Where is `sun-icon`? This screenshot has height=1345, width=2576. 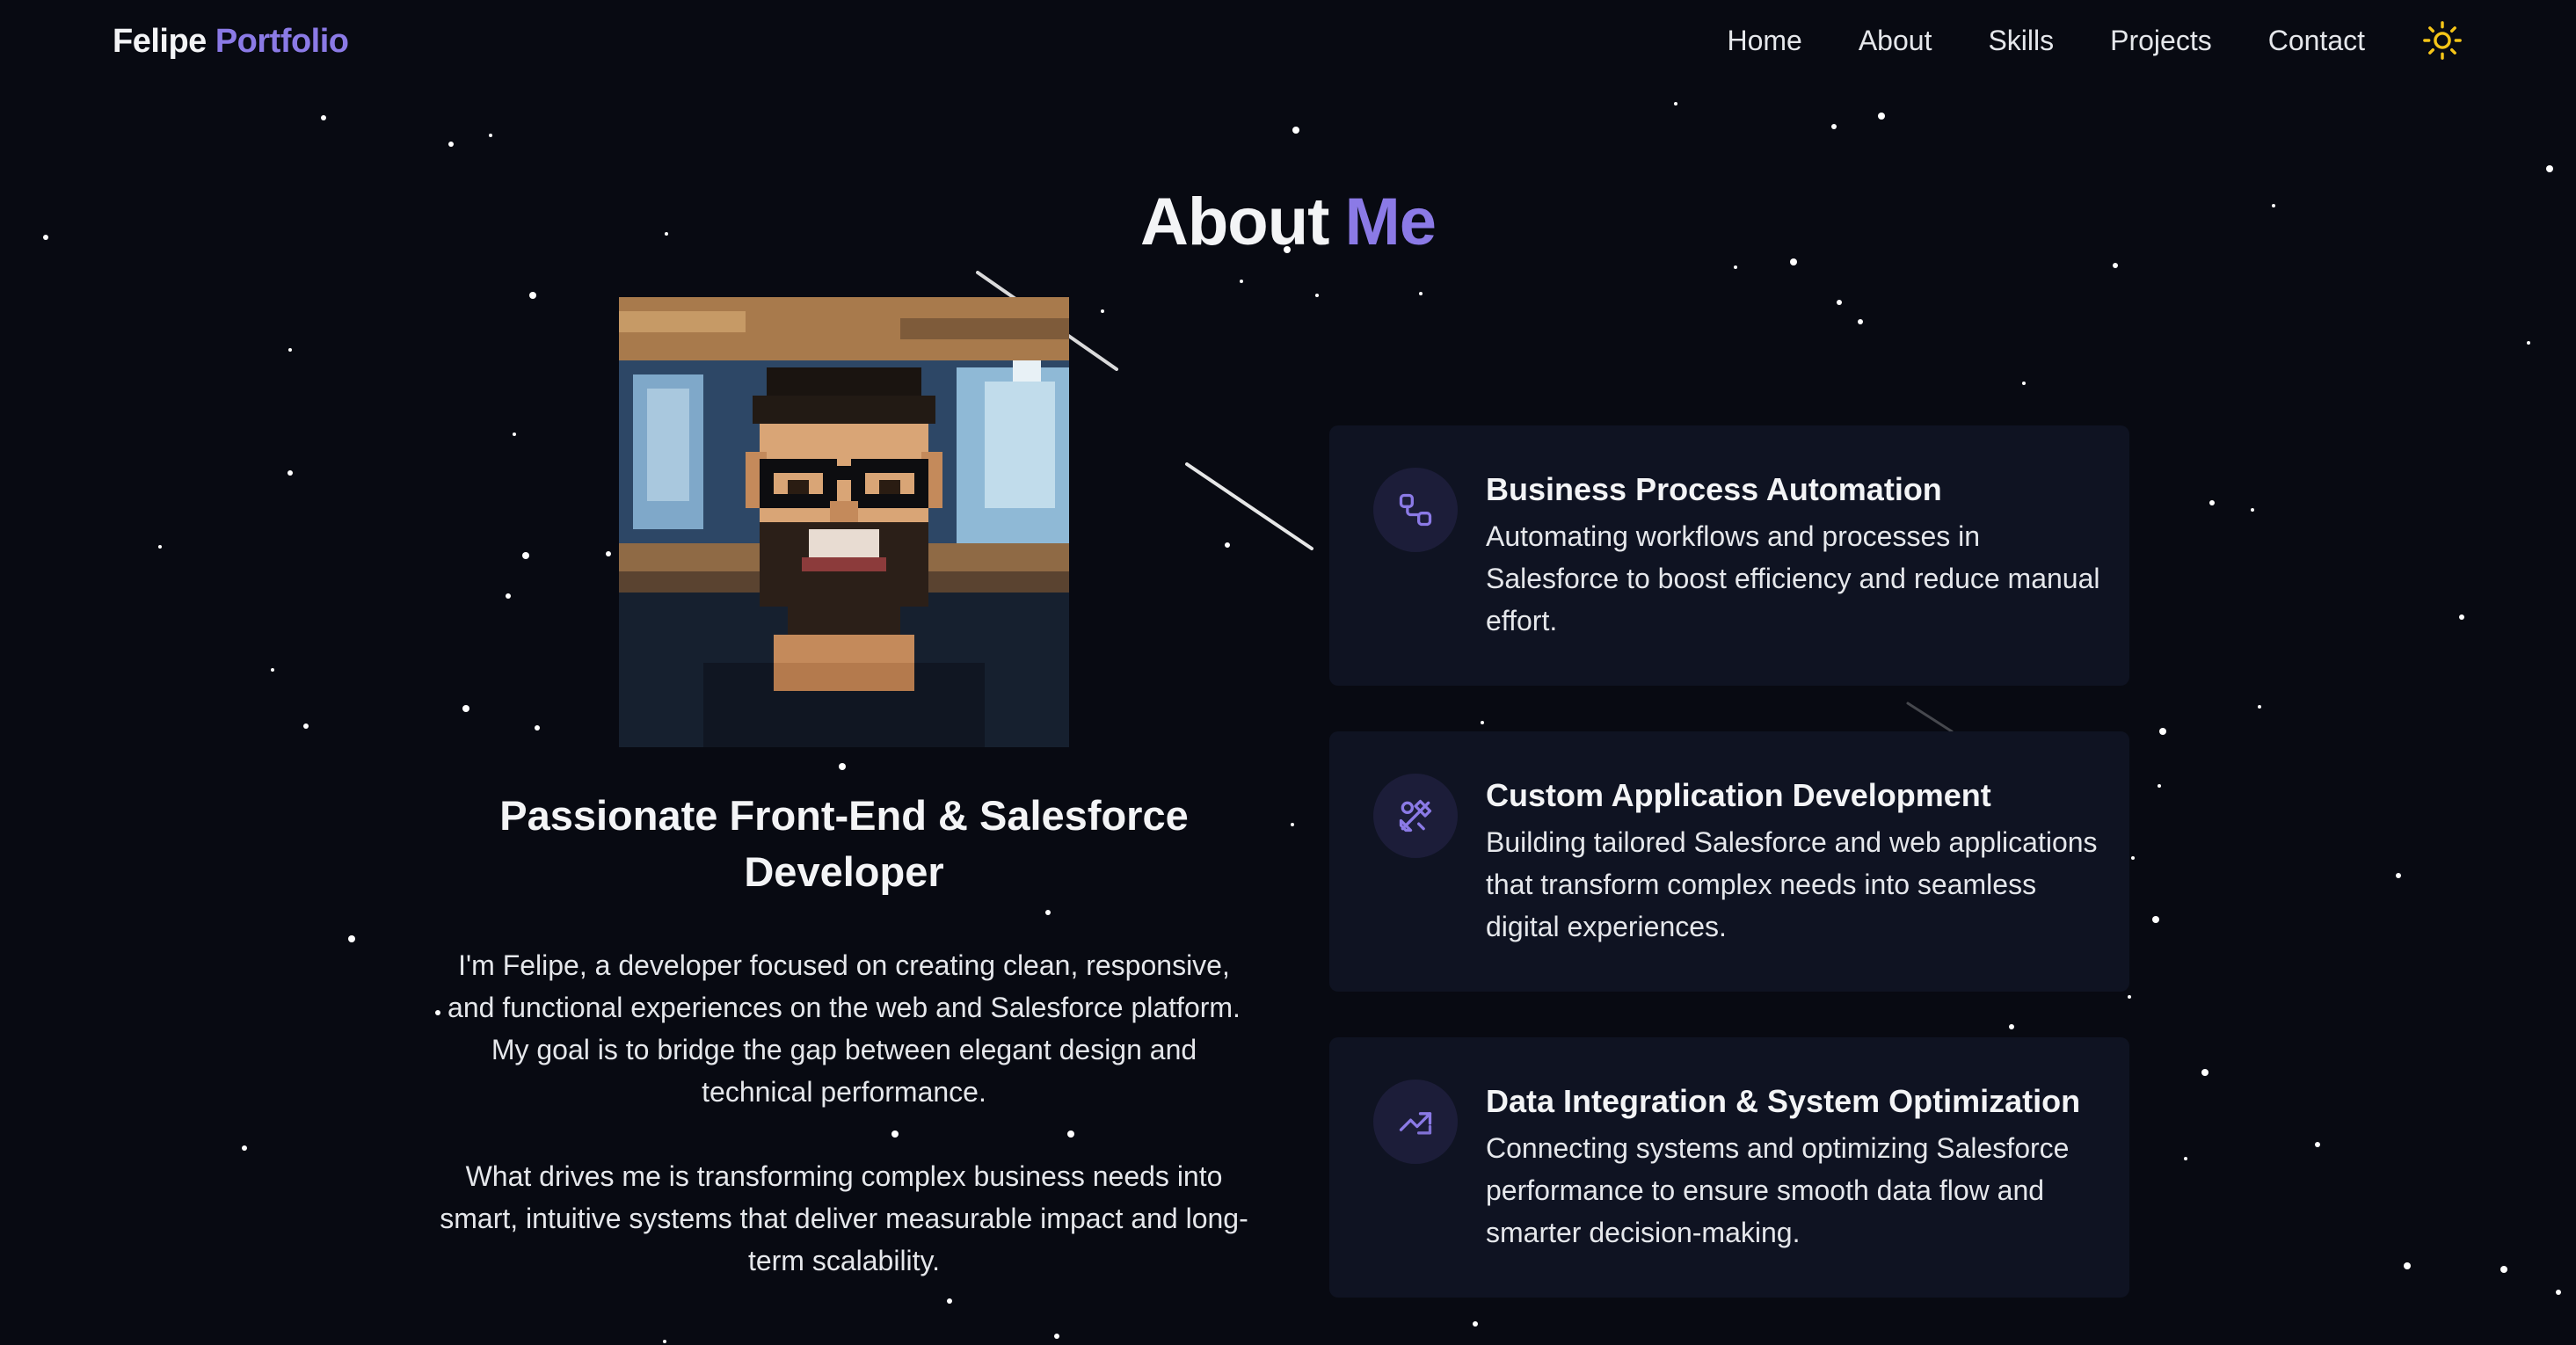
sun-icon is located at coordinates (2442, 41).